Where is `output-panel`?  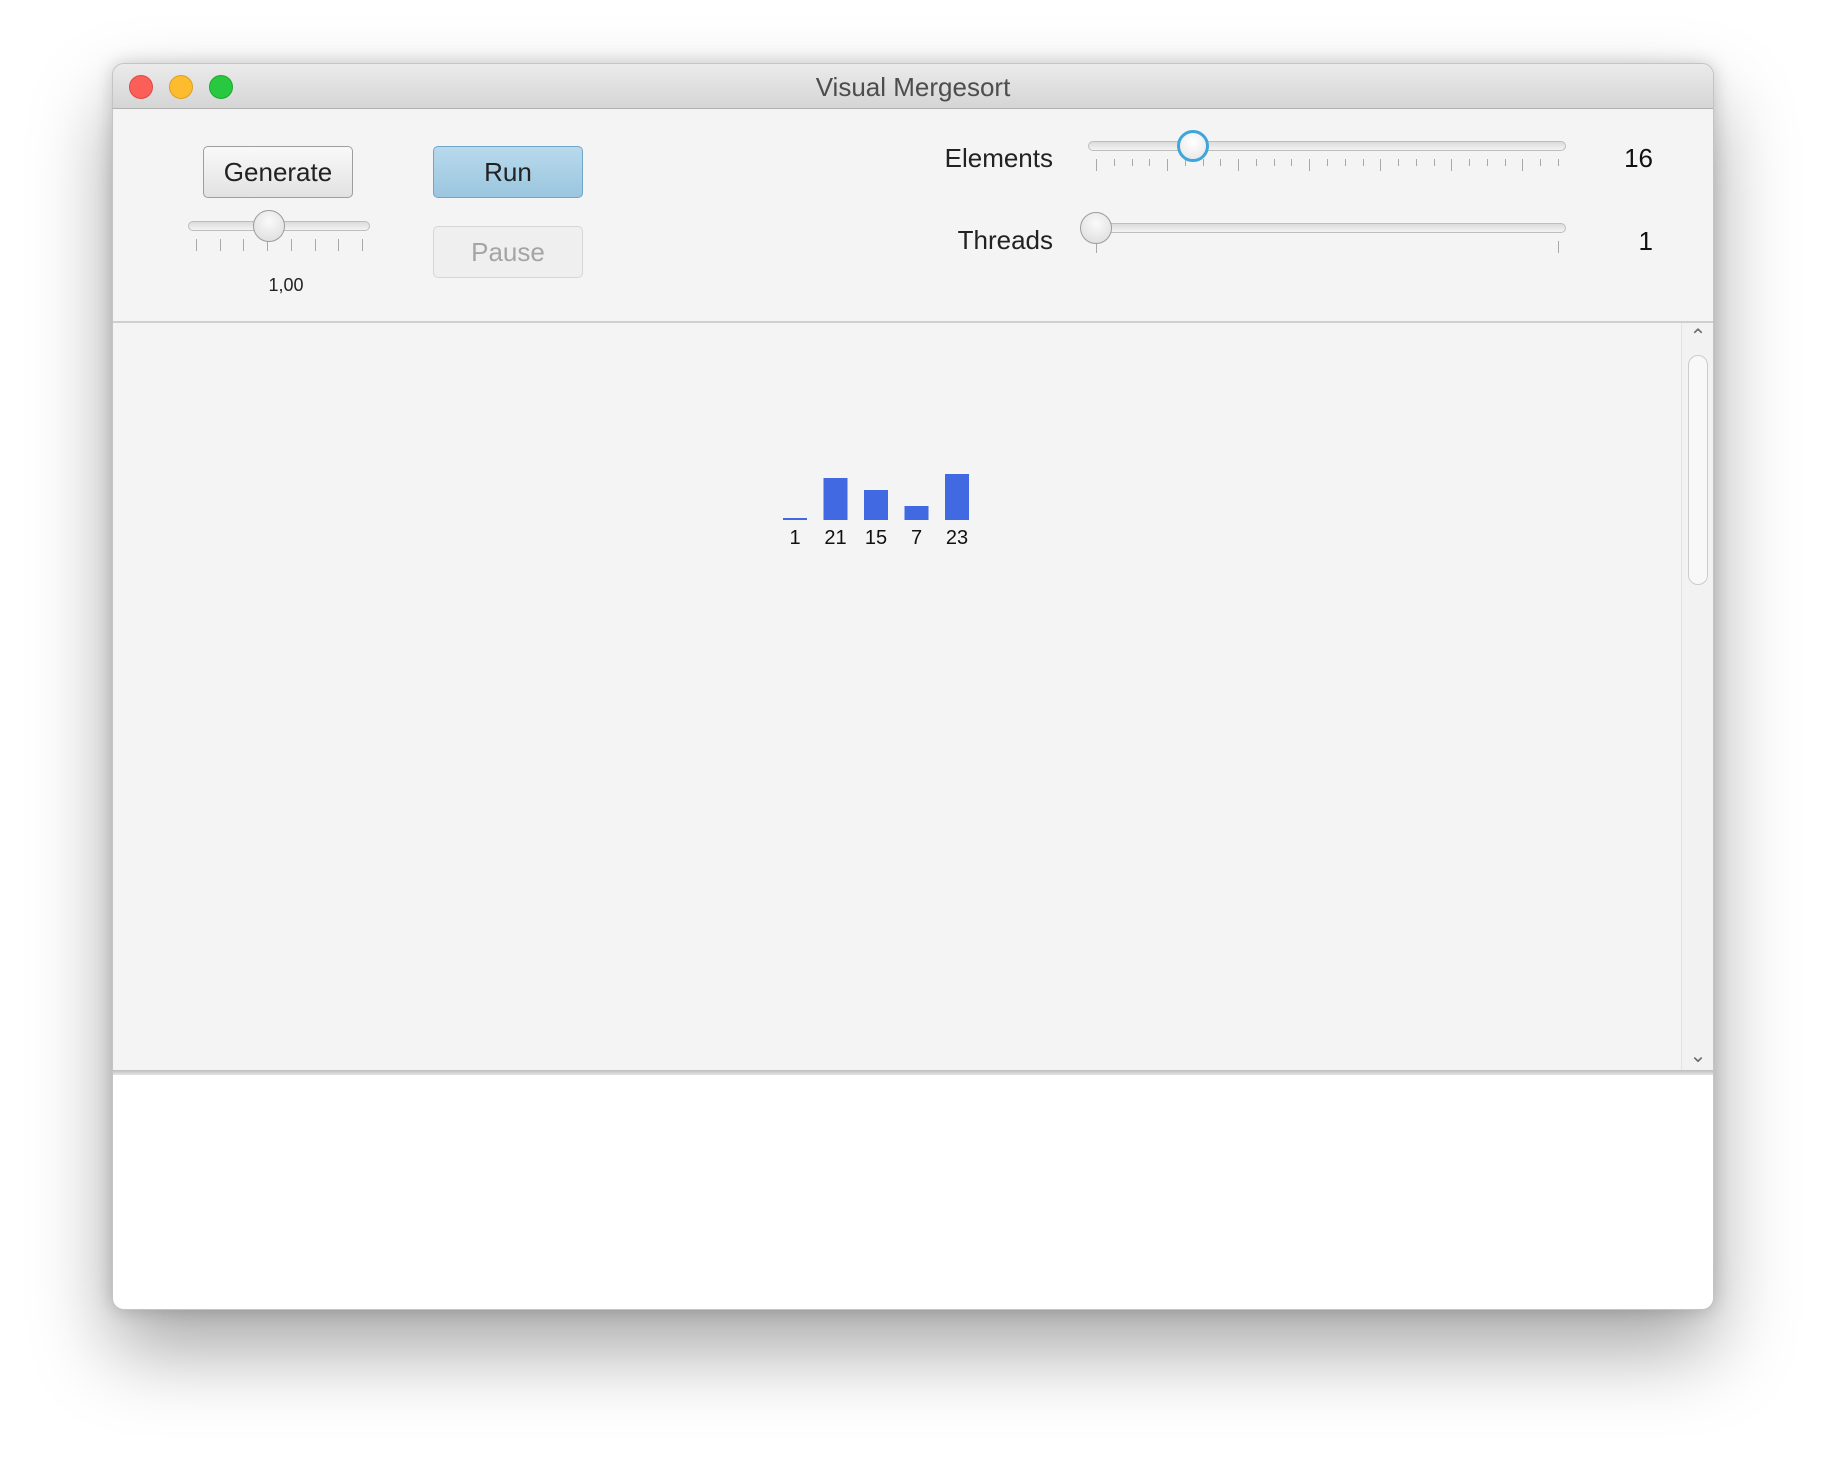
output-panel is located at coordinates (913, 1192).